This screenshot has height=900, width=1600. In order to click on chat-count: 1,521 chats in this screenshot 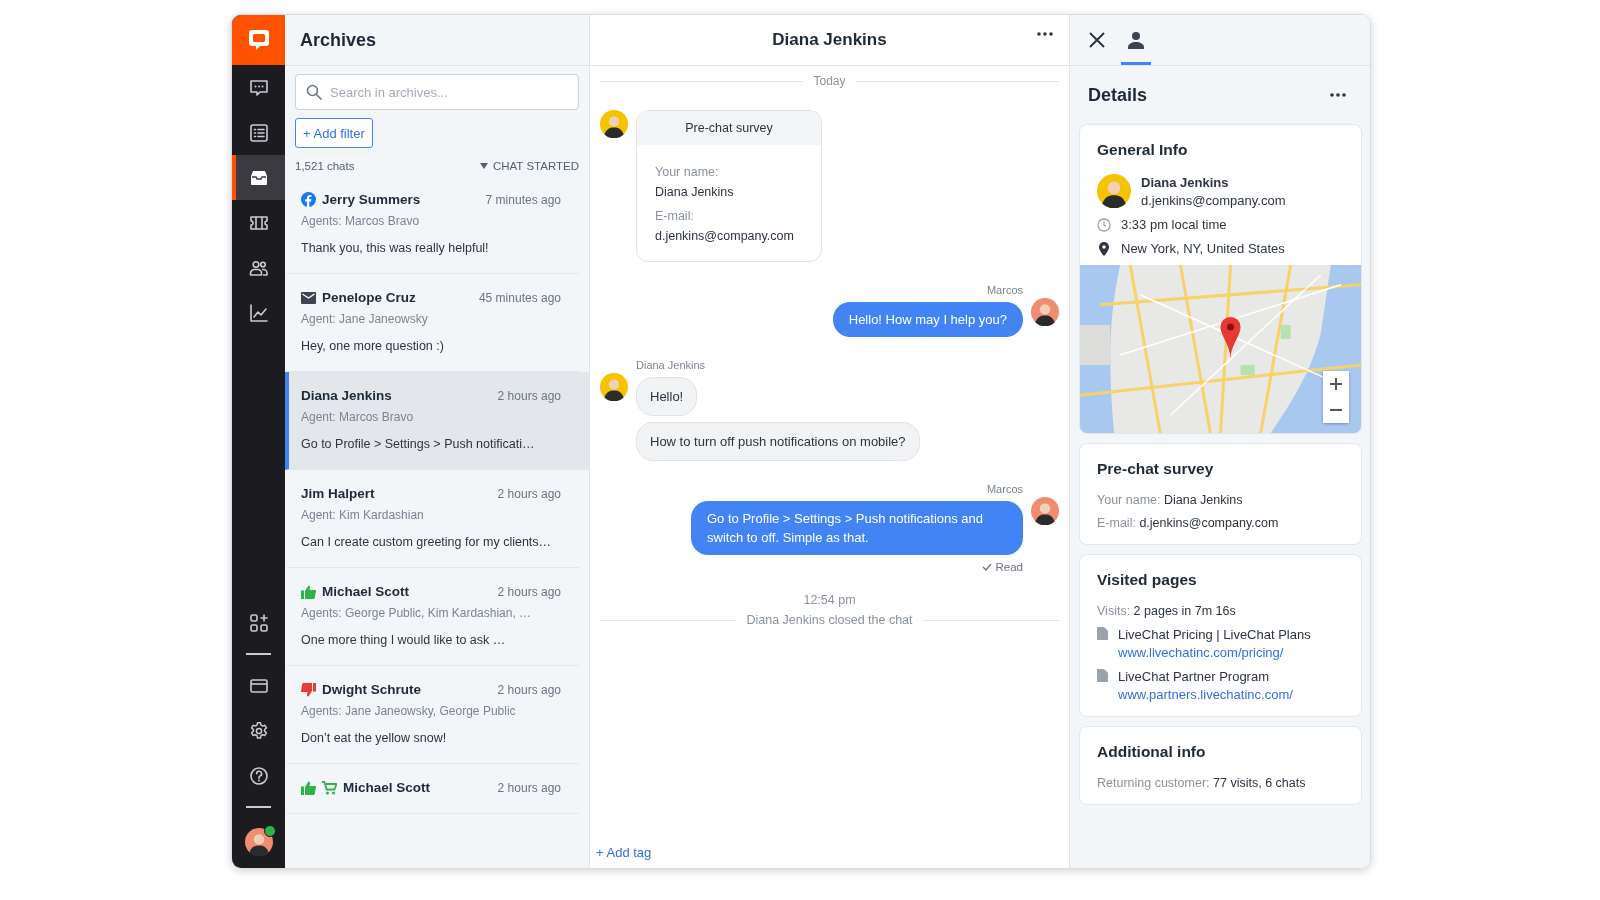, I will do `click(325, 166)`.